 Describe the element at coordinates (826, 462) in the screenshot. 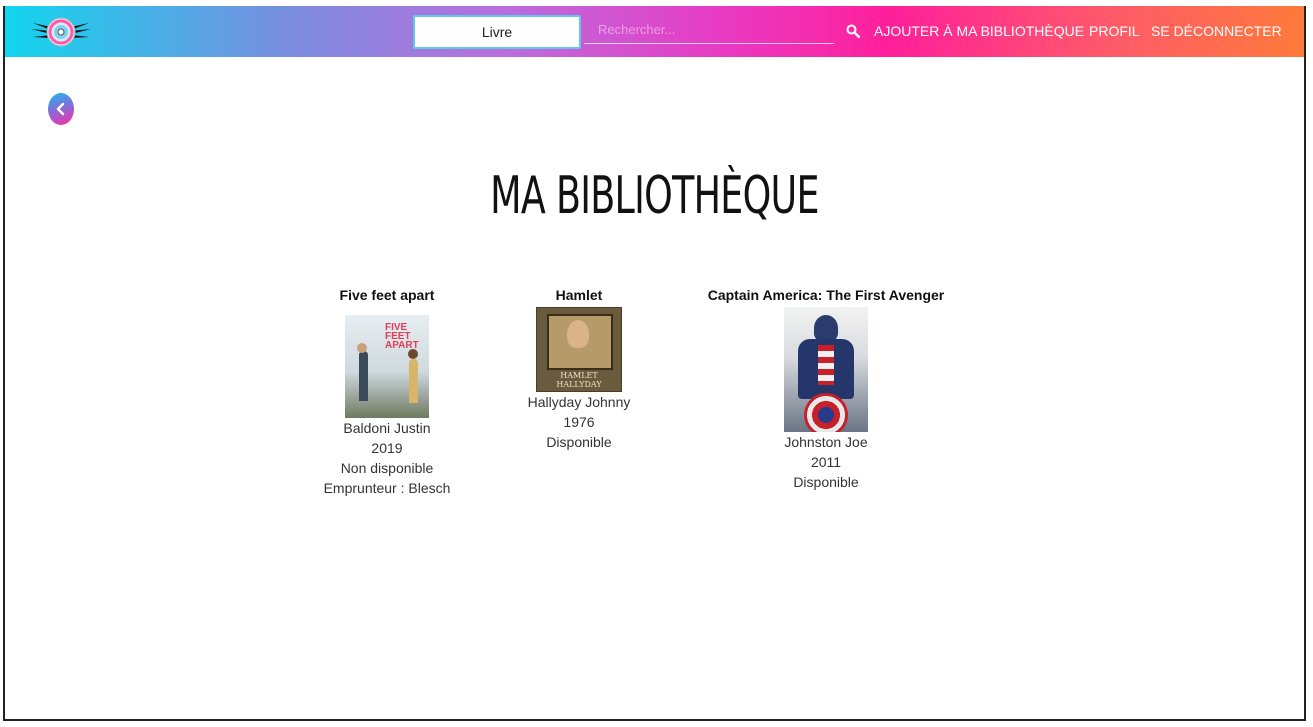

I see `book-year: 2011` at that location.